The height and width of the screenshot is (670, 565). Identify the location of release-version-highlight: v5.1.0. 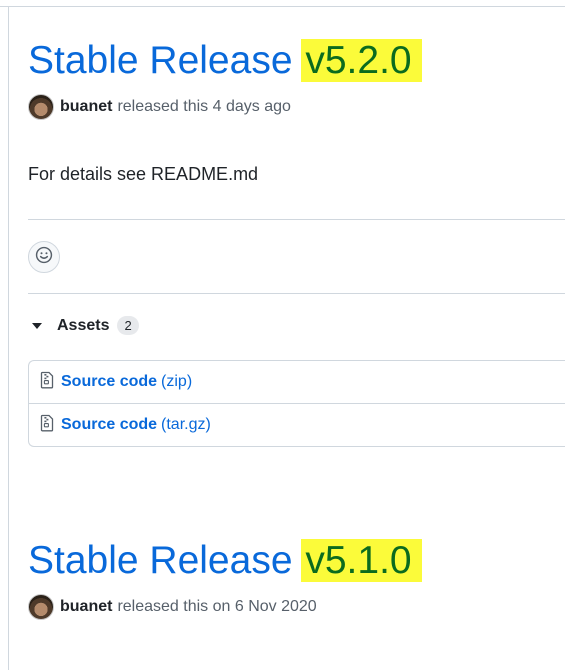
(361, 560).